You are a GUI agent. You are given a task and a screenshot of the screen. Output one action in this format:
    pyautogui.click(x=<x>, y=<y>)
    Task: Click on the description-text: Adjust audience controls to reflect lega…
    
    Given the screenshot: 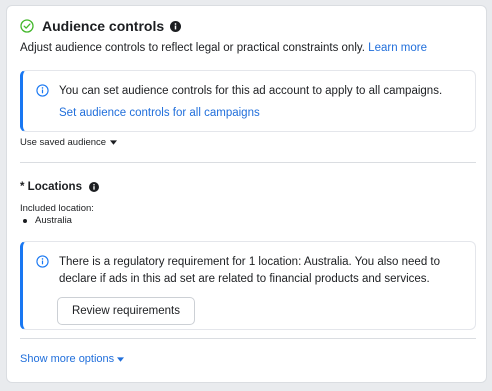 What is the action you would take?
    pyautogui.click(x=192, y=48)
    